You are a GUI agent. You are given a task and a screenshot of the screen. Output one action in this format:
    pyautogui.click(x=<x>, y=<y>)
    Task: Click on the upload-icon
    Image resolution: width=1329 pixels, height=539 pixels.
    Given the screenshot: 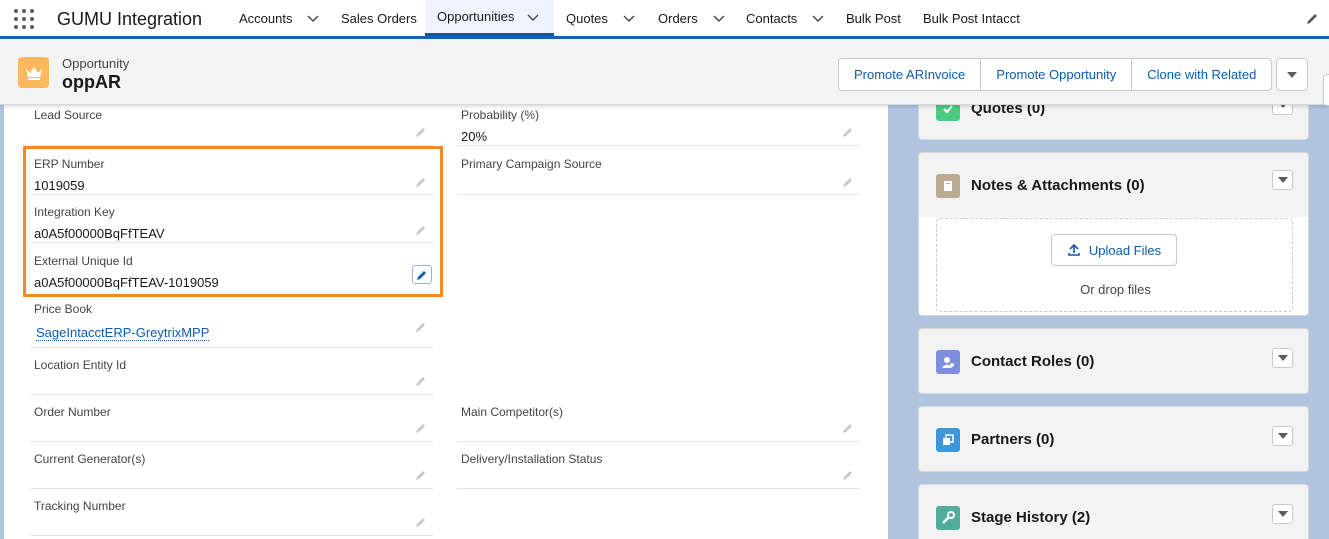 What is the action you would take?
    pyautogui.click(x=1074, y=249)
    